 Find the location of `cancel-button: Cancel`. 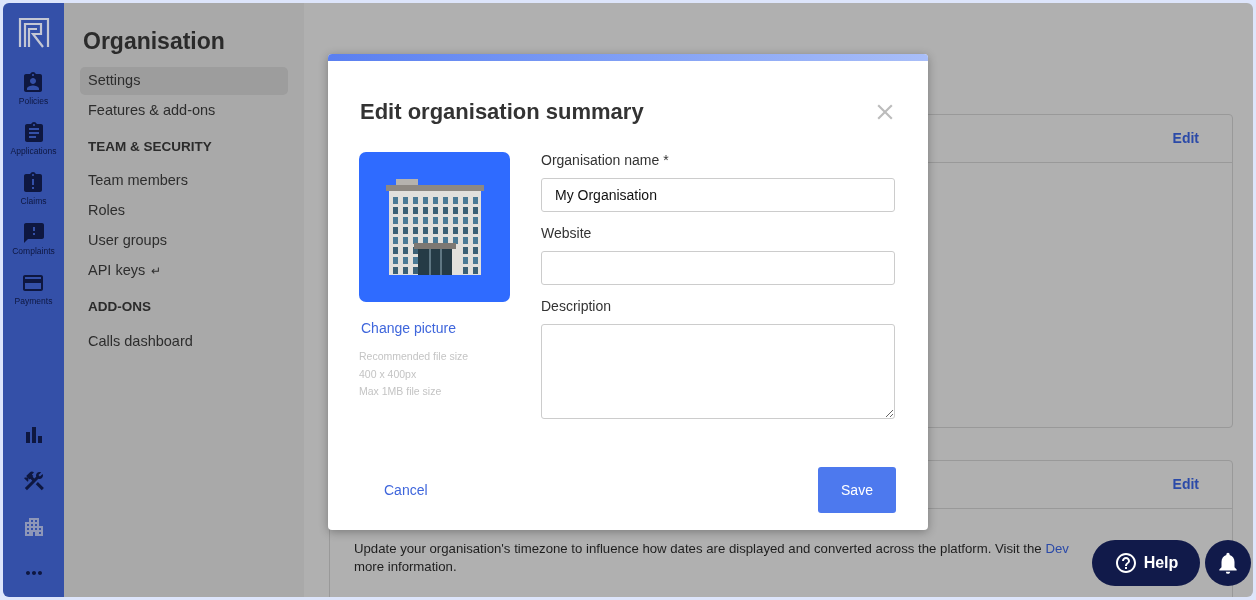

cancel-button: Cancel is located at coordinates (406, 490).